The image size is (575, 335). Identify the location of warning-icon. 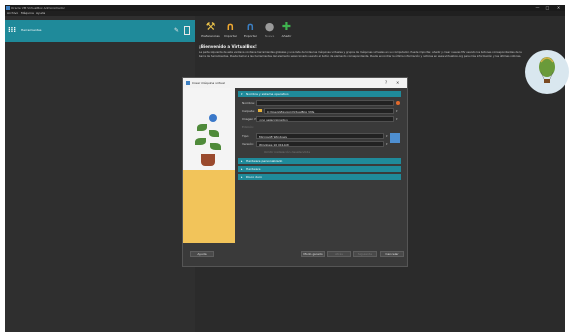
(398, 103).